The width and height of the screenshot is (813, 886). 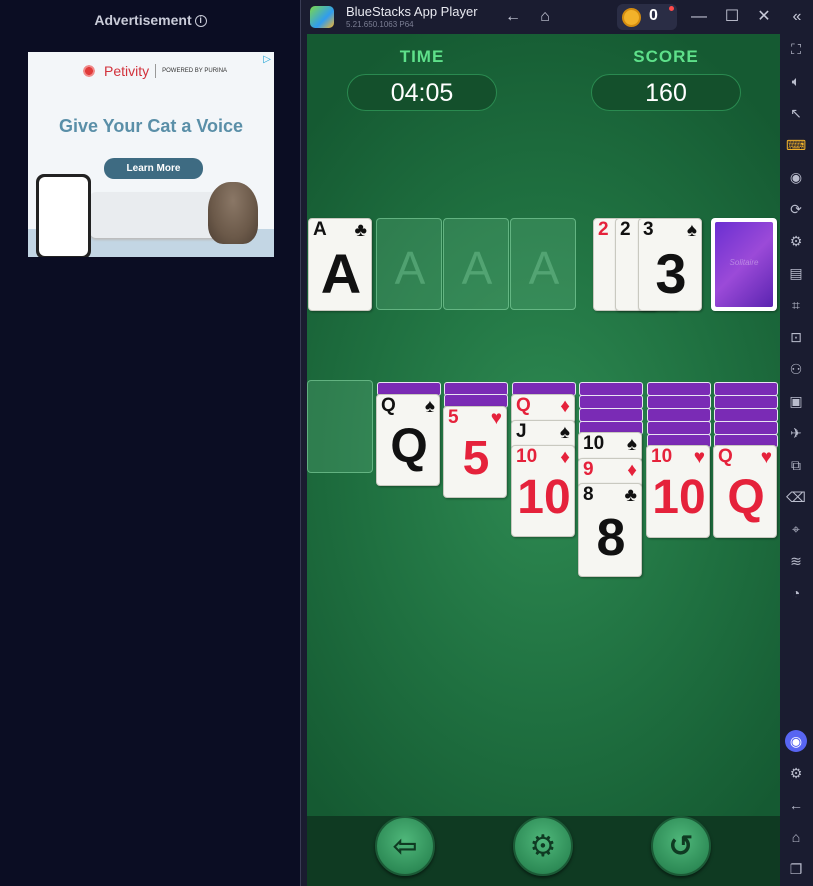 I want to click on tableau-card-5-hearts: 5 ♥ 5, so click(x=475, y=452).